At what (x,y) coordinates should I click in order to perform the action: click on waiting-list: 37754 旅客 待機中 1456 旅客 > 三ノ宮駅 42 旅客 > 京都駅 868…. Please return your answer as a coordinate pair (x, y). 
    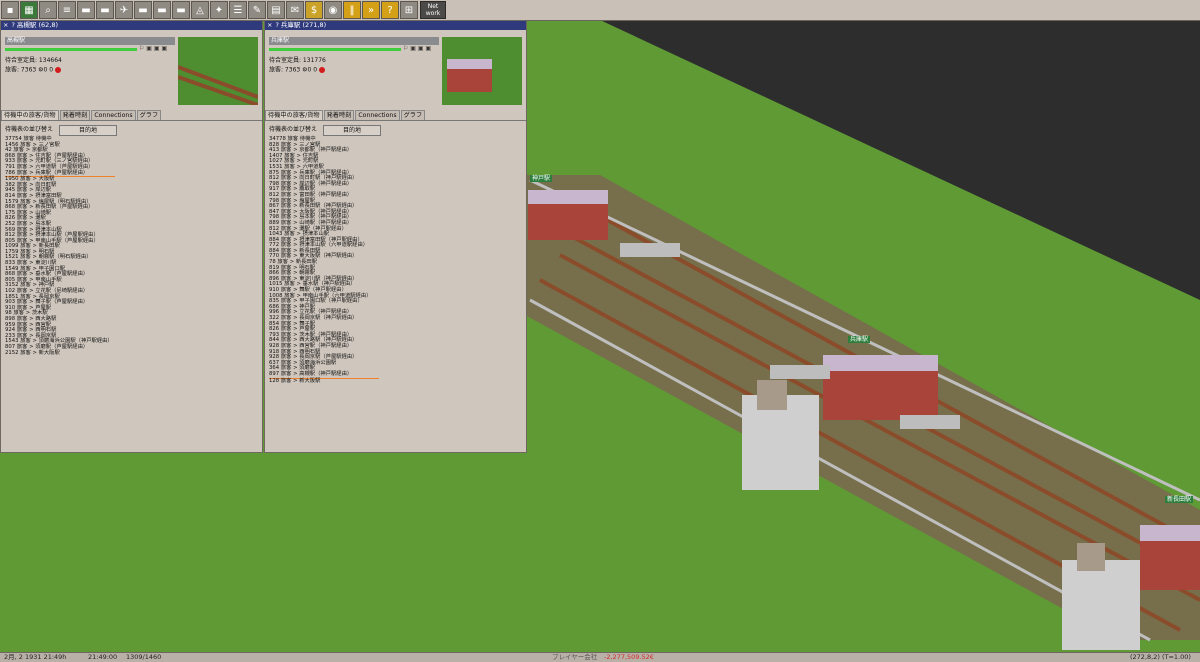
    Looking at the image, I should click on (132, 246).